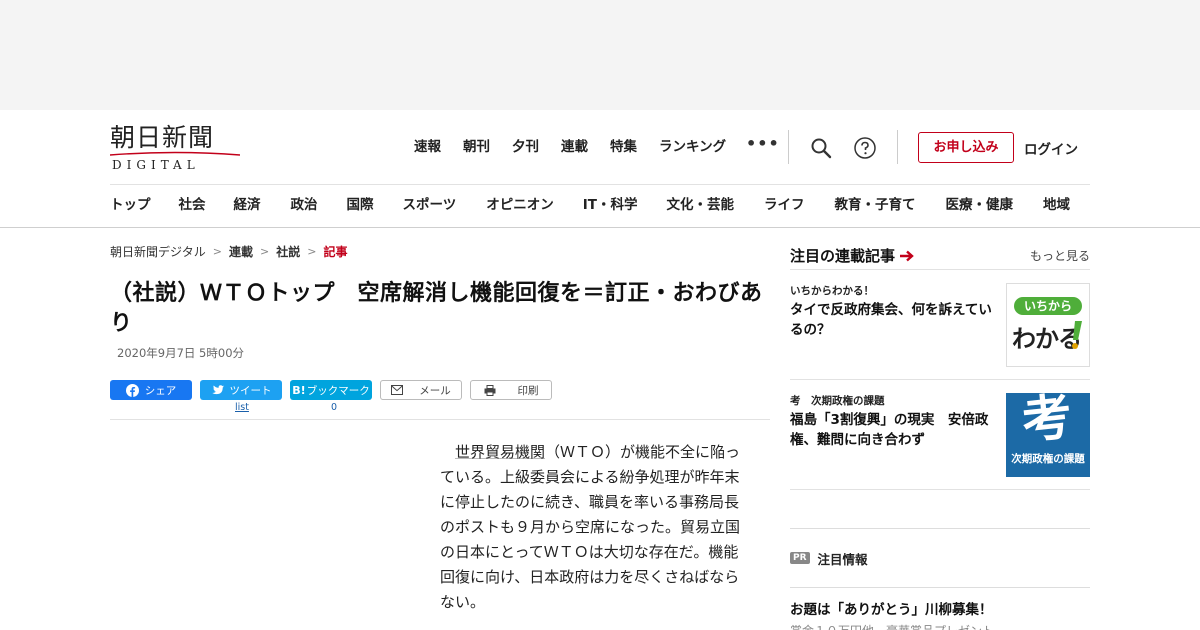 The image size is (1200, 630). I want to click on share-bar: シェア ツイート B! ブックマーク メール 印刷 list 0, so click(440, 400).